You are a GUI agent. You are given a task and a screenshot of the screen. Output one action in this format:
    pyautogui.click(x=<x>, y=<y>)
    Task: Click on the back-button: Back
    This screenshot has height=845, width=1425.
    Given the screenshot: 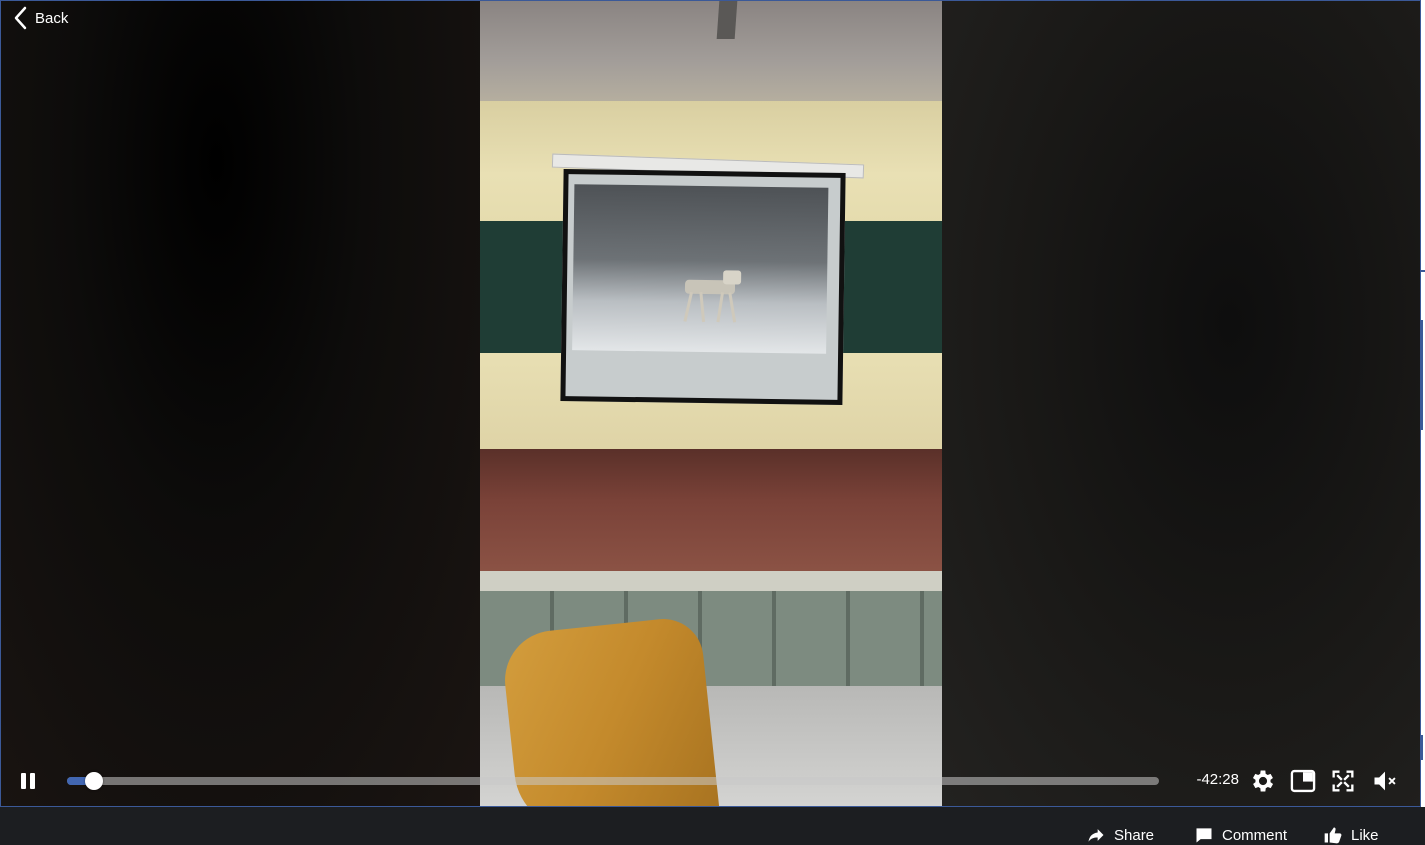 What is the action you would take?
    pyautogui.click(x=40, y=18)
    